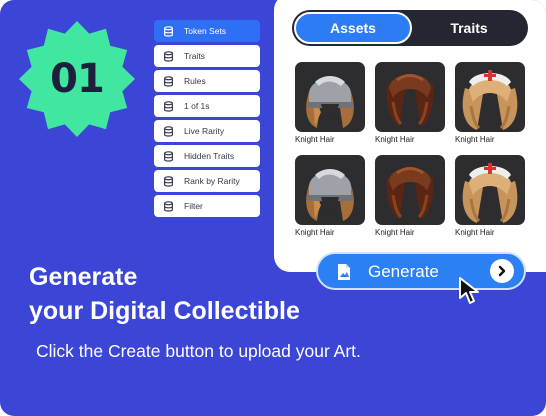  I want to click on generate-label: Generate, so click(403, 271).